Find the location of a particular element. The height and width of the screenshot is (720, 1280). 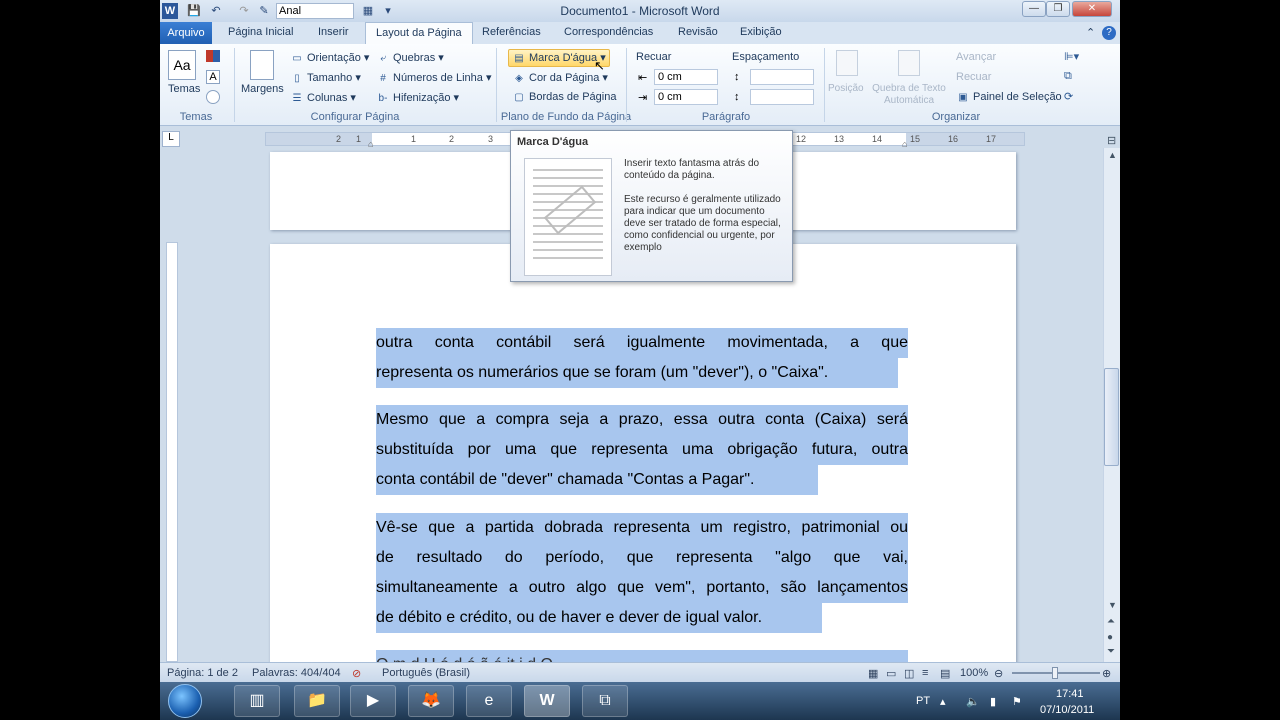

position-icon is located at coordinates (847, 63).